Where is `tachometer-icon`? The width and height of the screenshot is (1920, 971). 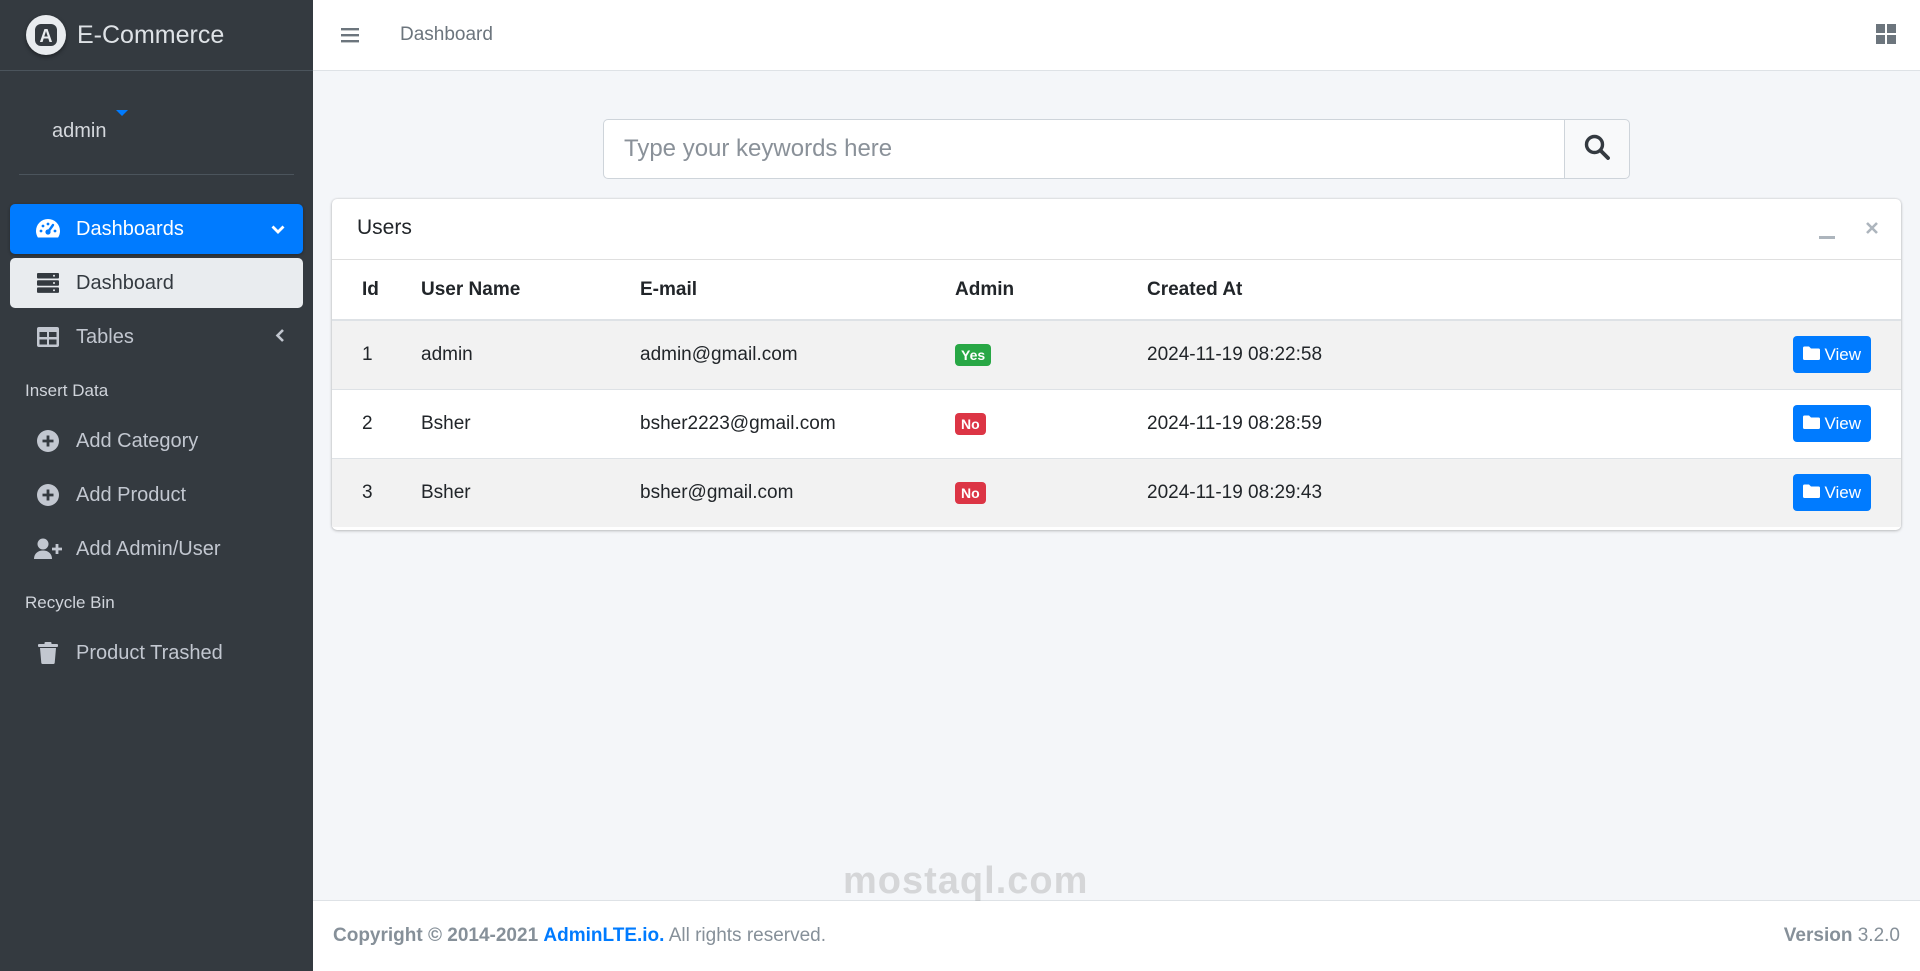 tachometer-icon is located at coordinates (48, 229).